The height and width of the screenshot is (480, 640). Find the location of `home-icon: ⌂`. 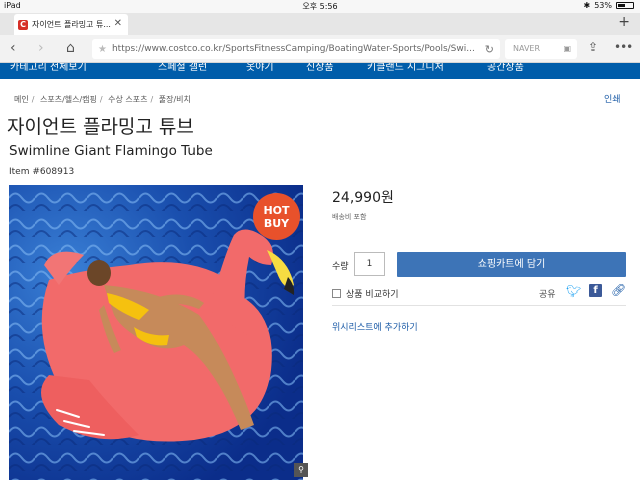

home-icon: ⌂ is located at coordinates (70, 48).